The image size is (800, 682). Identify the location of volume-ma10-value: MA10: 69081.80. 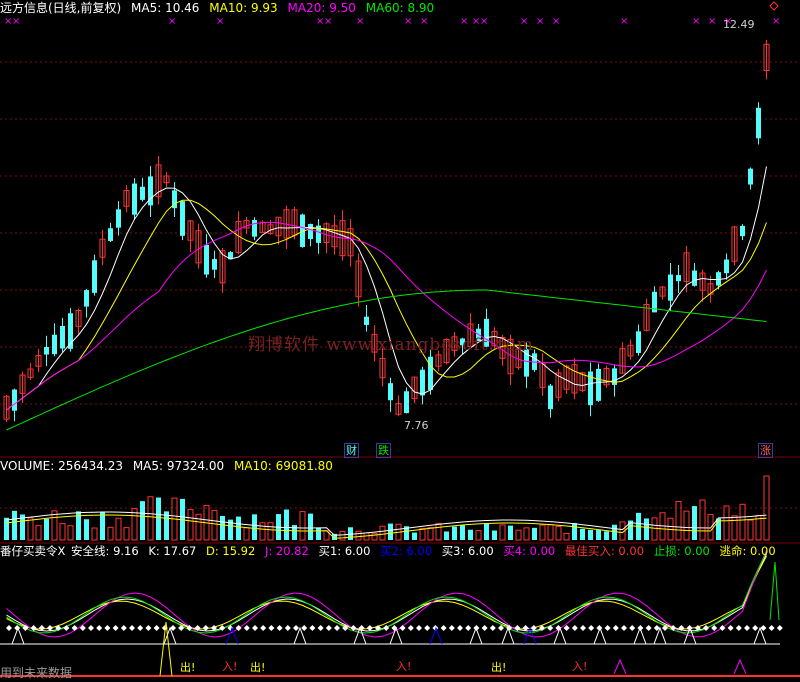
(283, 466).